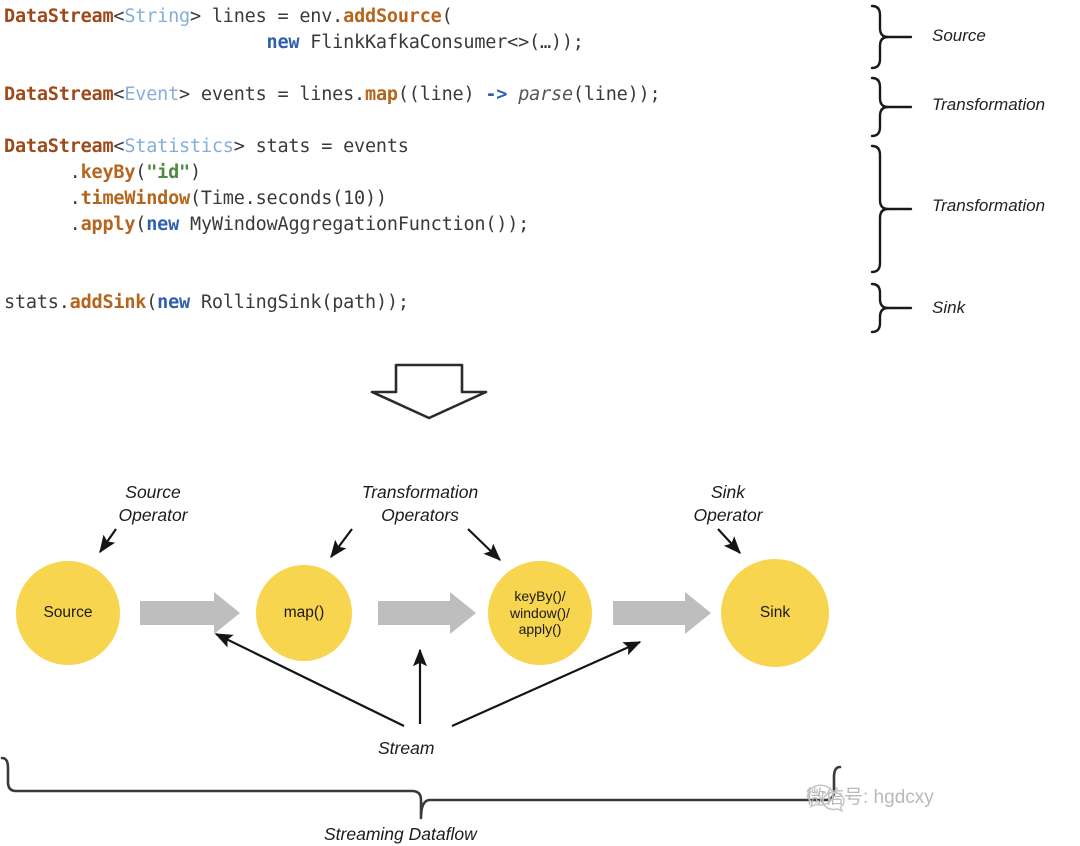  I want to click on operator-node: map(), so click(304, 613).